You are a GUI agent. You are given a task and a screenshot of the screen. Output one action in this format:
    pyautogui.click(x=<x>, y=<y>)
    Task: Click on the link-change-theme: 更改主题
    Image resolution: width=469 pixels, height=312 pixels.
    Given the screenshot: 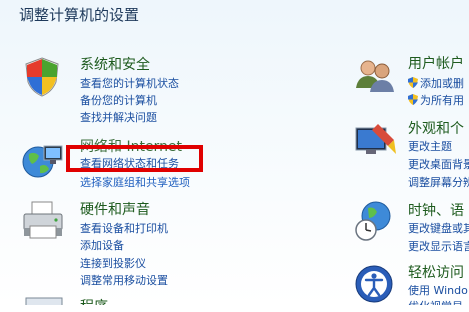 What is the action you would take?
    pyautogui.click(x=430, y=146)
    